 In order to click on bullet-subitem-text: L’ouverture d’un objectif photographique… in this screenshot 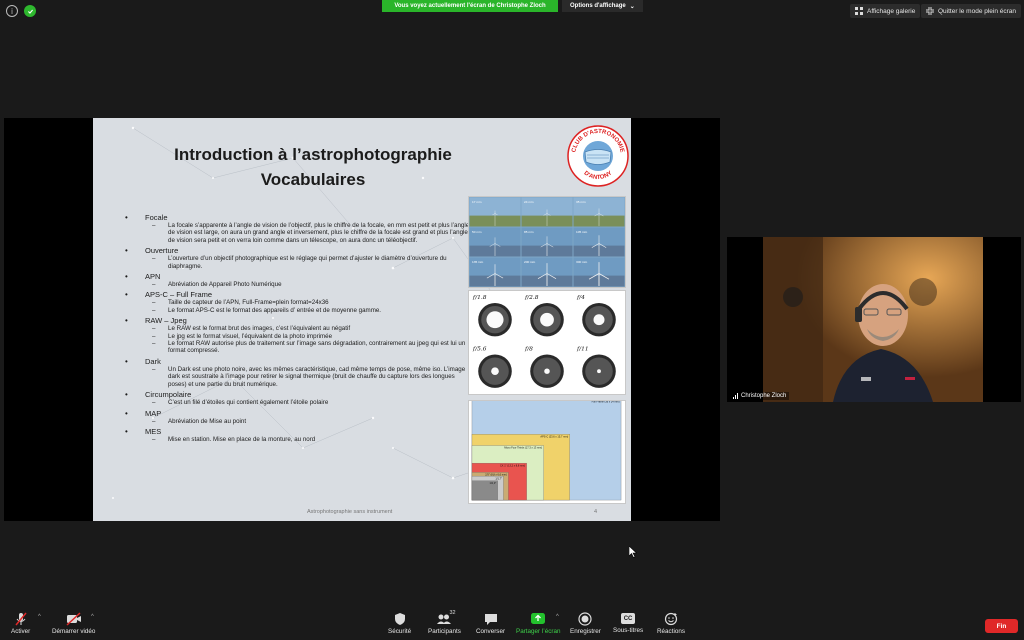, I will do `click(307, 262)`.